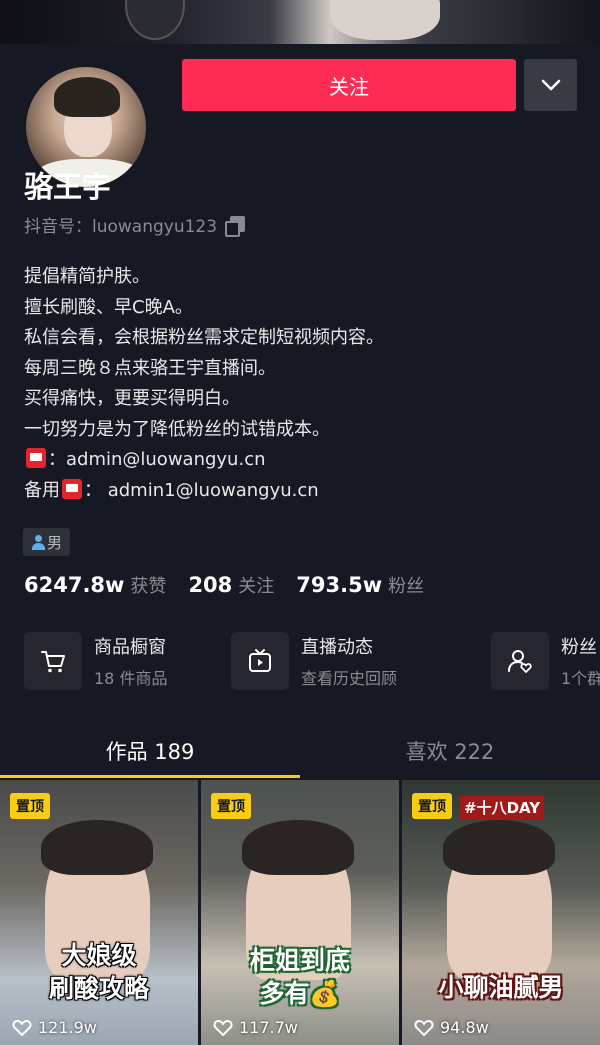 Image resolution: width=600 pixels, height=1045 pixels. What do you see at coordinates (150, 776) in the screenshot?
I see `active-tab-indicator` at bounding box center [150, 776].